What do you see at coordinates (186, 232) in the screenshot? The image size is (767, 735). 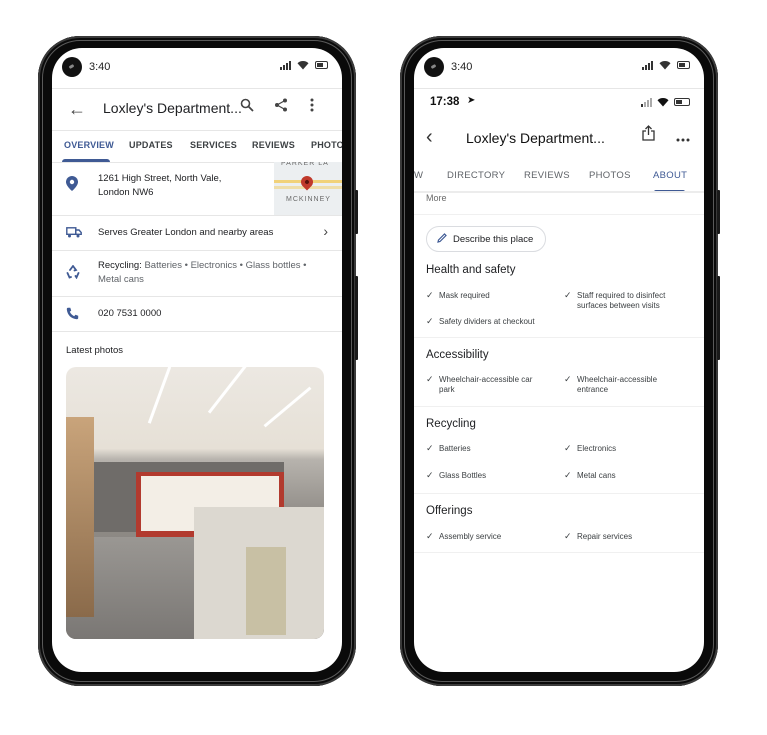 I see `service-area-text: Serves Greater London and nearby areas` at bounding box center [186, 232].